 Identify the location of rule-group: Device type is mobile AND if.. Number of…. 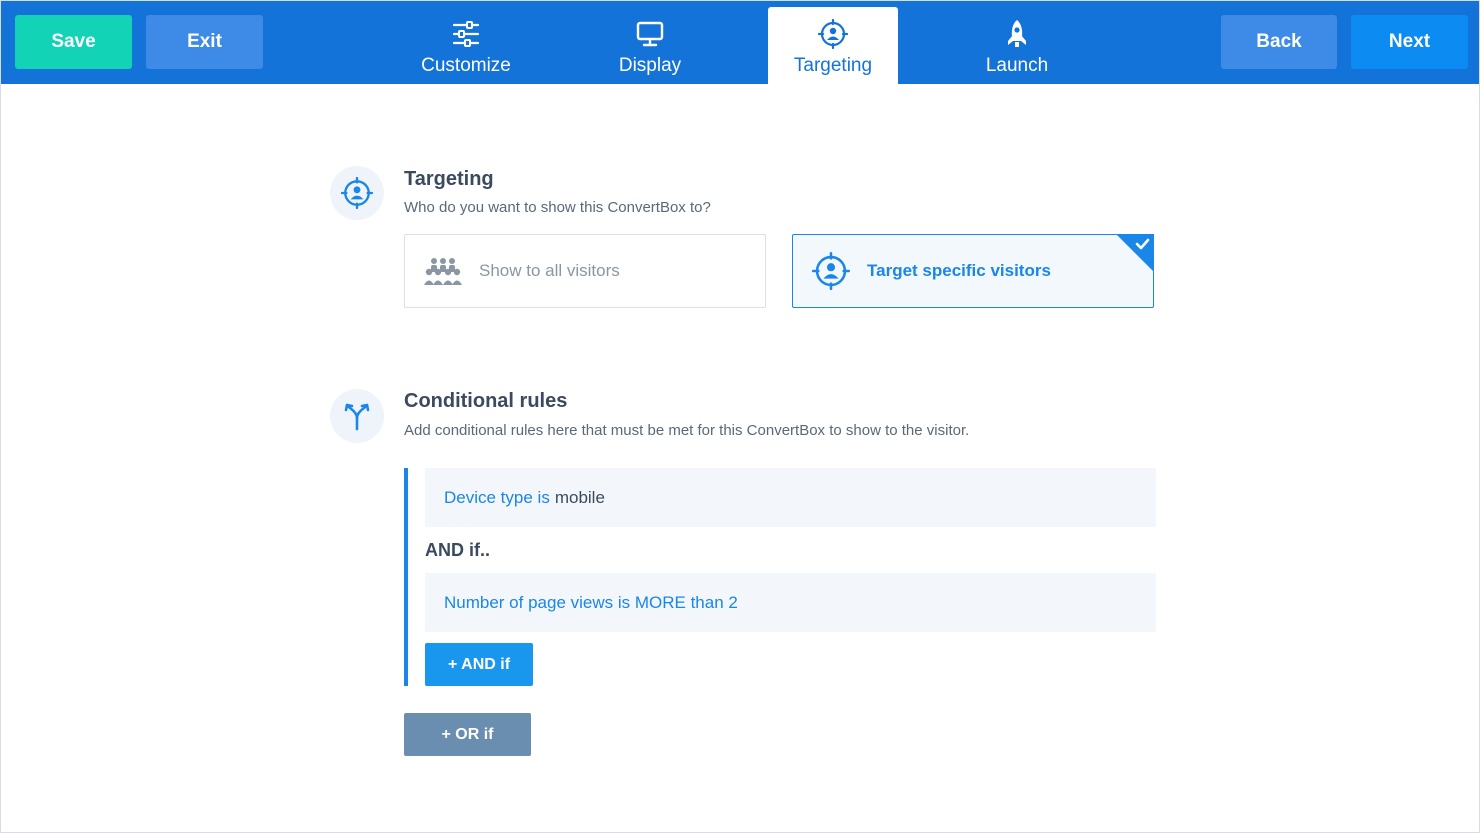
(780, 577).